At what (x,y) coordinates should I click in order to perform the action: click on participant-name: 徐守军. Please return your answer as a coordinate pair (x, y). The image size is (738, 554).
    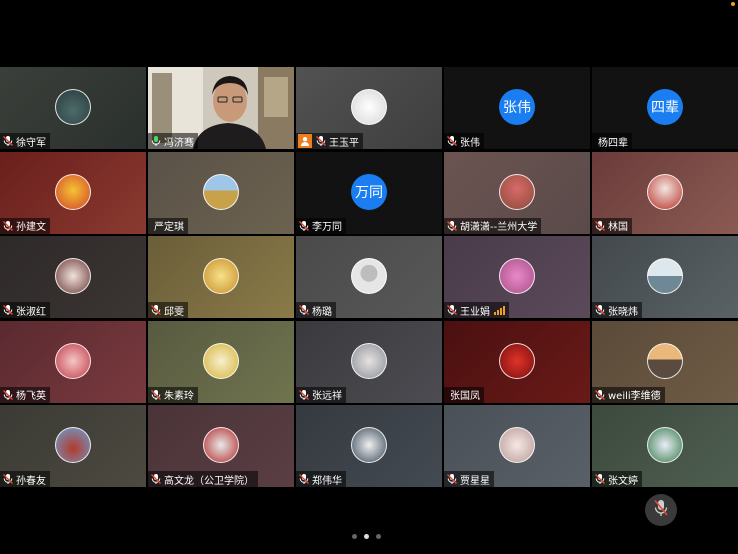
    Looking at the image, I should click on (31, 143).